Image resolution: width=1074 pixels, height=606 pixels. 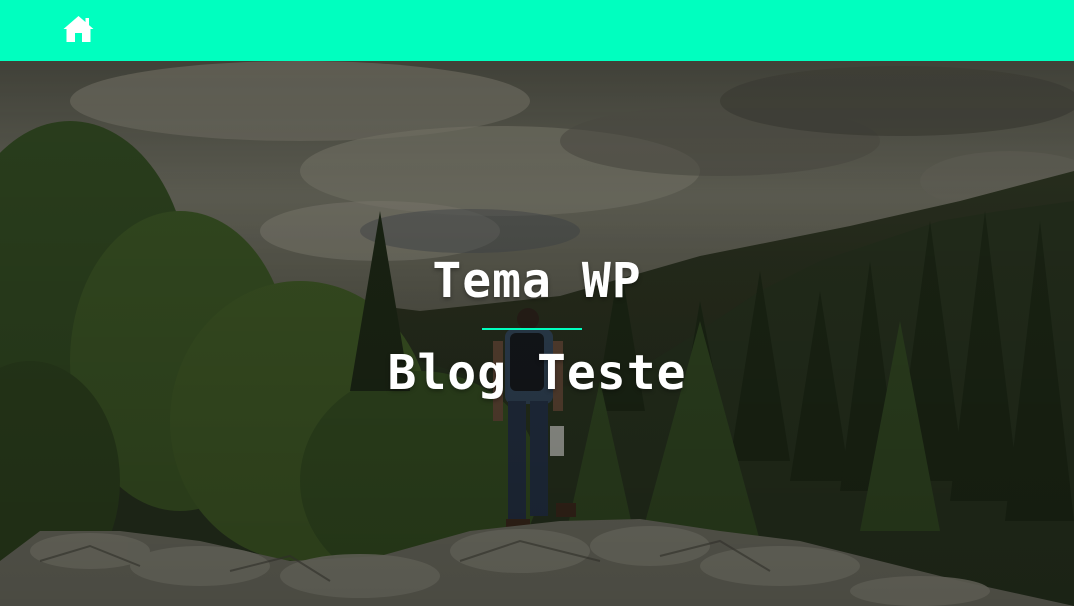 I want to click on site-title: Tema WP, so click(x=537, y=281).